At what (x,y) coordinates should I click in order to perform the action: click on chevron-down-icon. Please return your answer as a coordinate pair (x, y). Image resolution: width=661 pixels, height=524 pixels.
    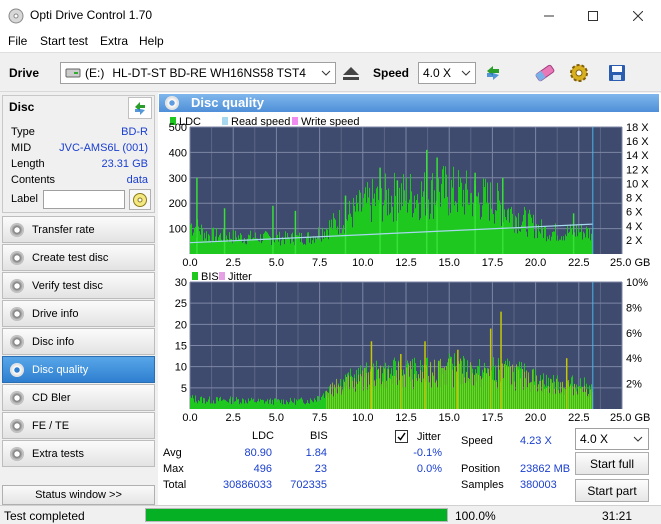
    Looking at the image, I should click on (638, 439).